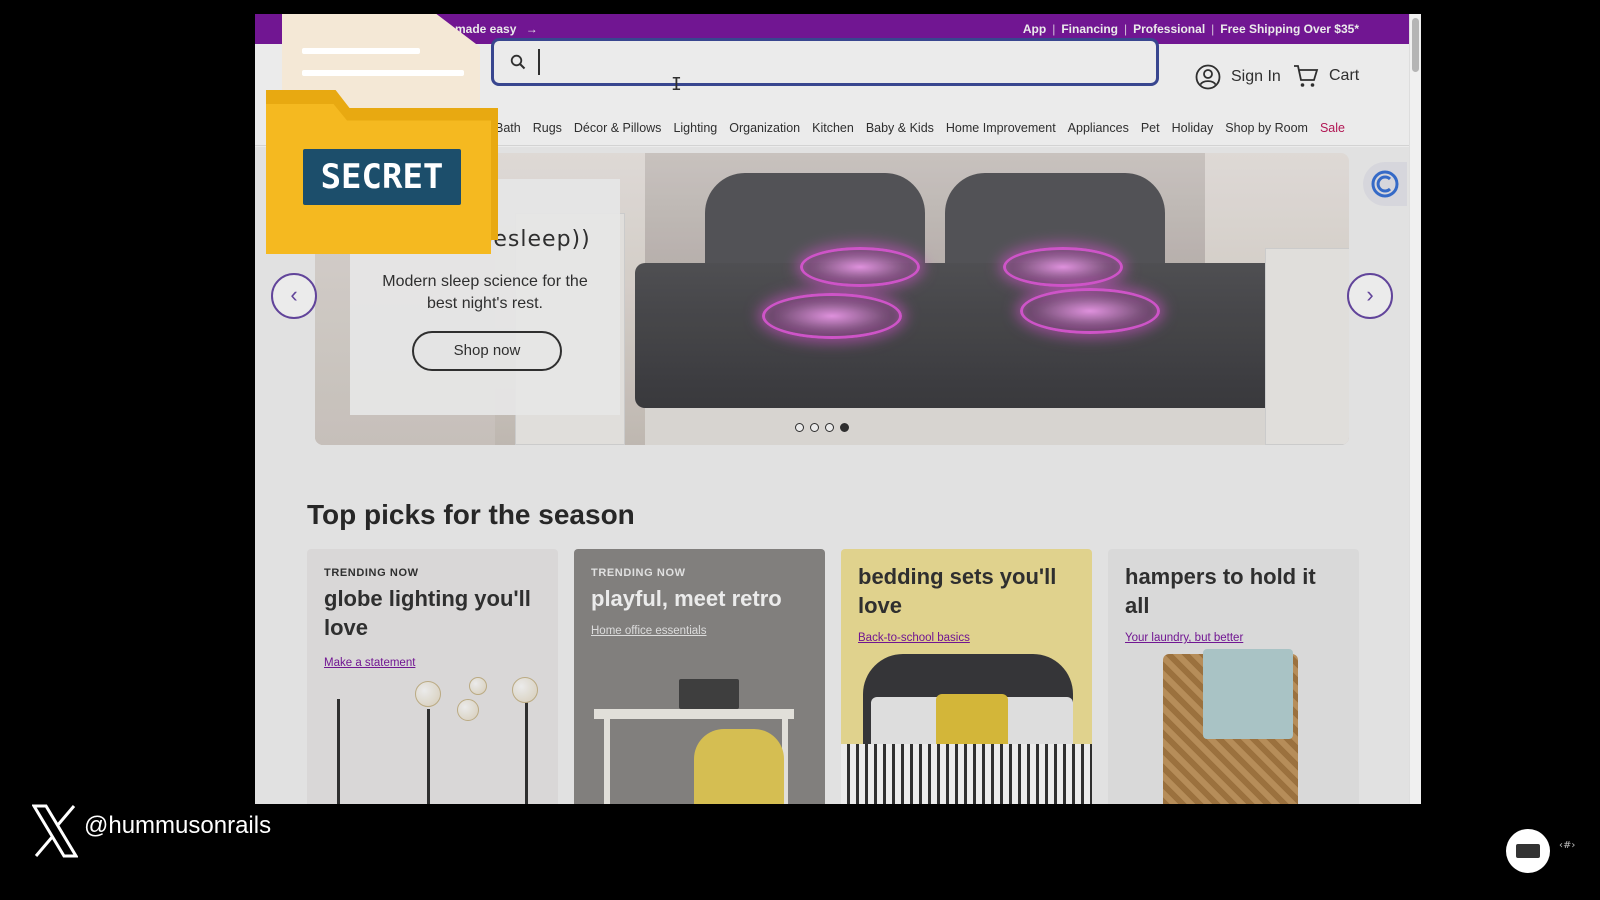  What do you see at coordinates (1415, 409) in the screenshot?
I see `scrollbar` at bounding box center [1415, 409].